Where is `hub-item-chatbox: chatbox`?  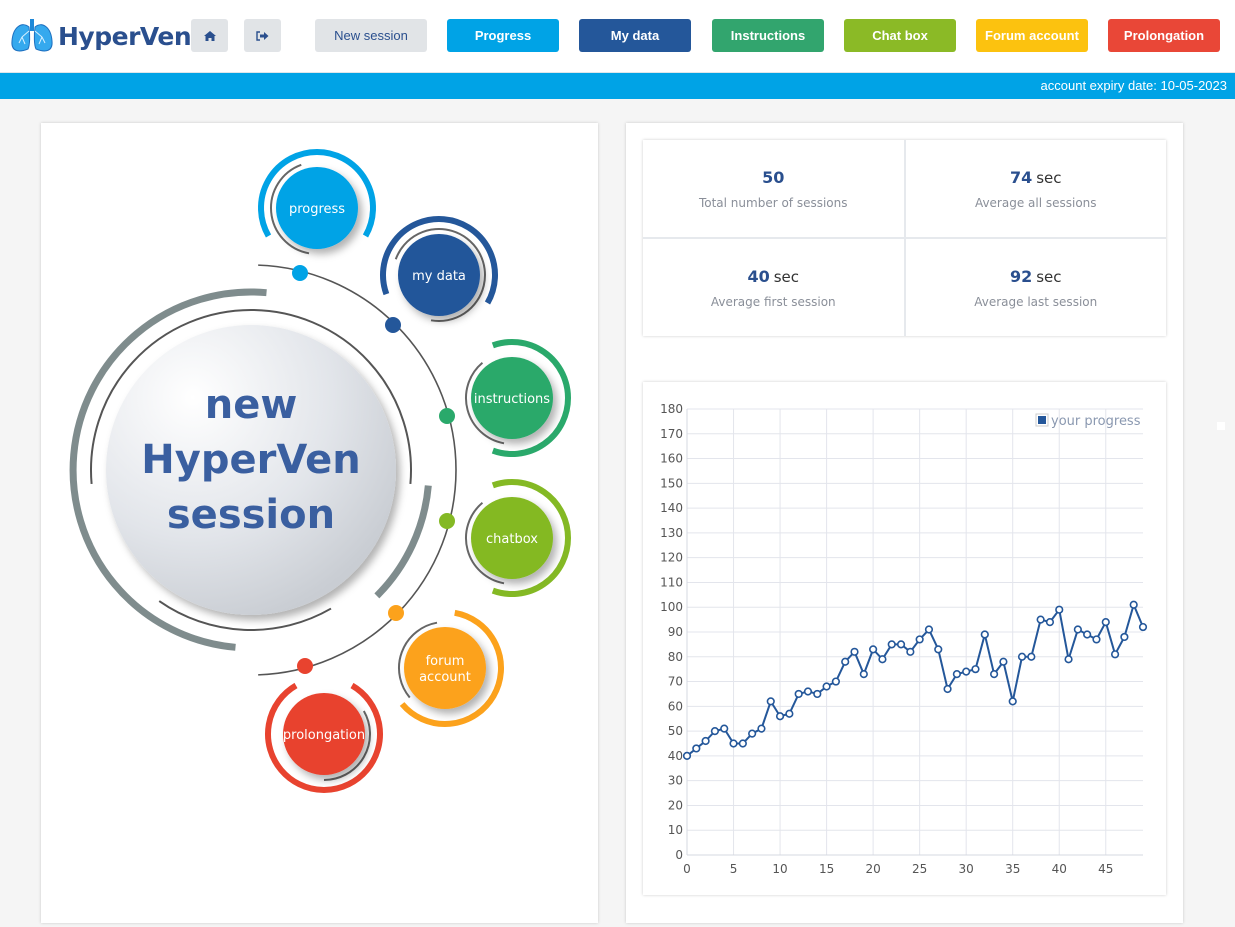
hub-item-chatbox: chatbox is located at coordinates (518, 538).